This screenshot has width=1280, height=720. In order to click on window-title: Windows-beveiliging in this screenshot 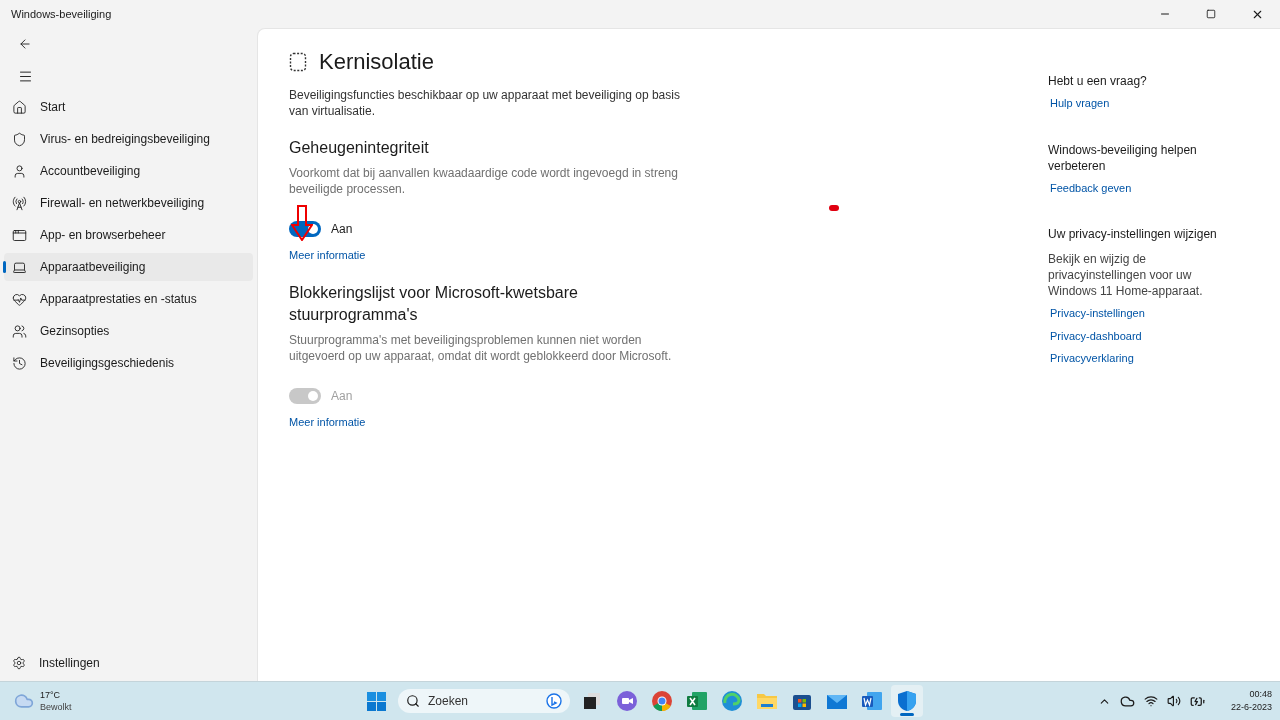, I will do `click(61, 14)`.